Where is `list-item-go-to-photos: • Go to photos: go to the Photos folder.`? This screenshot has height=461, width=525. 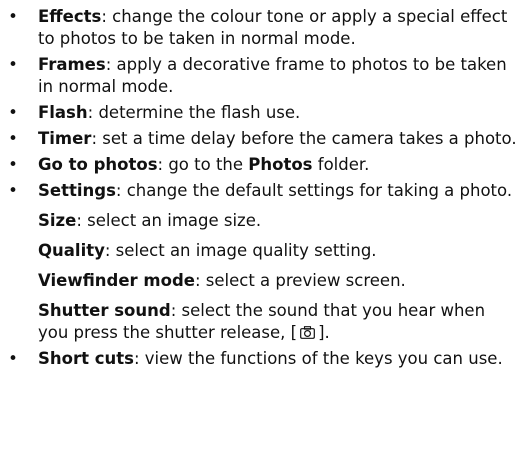 list-item-go-to-photos: • Go to photos: go to the Photos folder. is located at coordinates (262, 165).